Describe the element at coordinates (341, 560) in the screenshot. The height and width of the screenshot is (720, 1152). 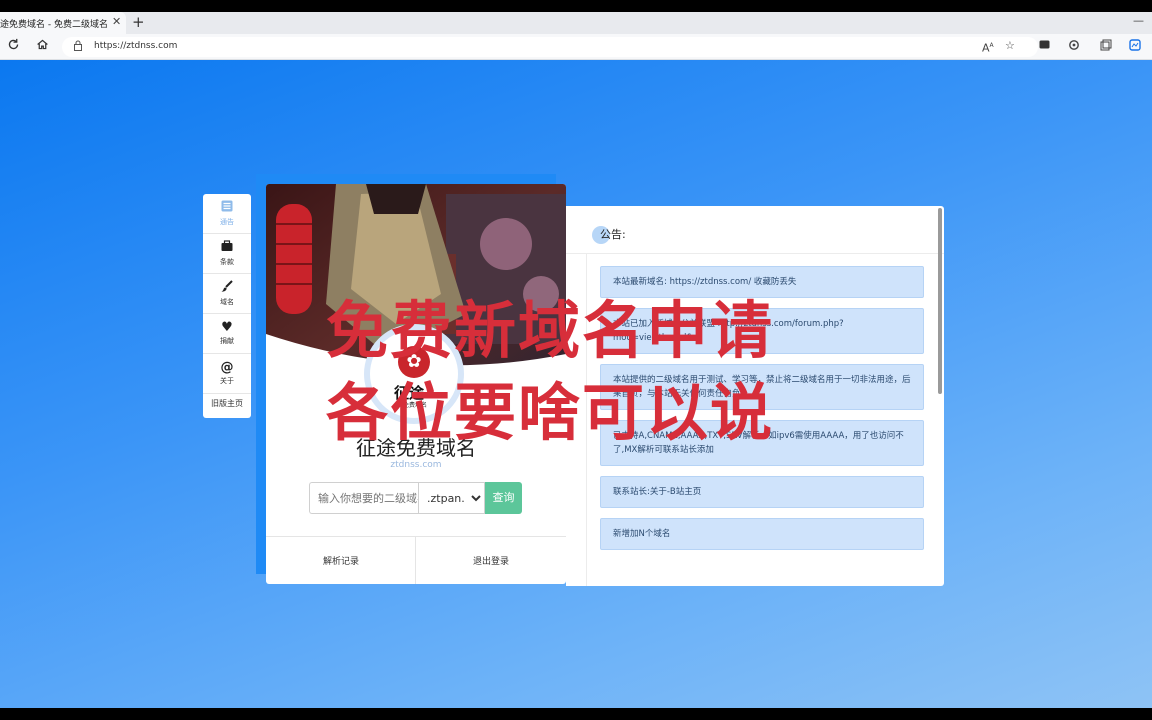
I see `dns-records-link: 解析记录` at that location.